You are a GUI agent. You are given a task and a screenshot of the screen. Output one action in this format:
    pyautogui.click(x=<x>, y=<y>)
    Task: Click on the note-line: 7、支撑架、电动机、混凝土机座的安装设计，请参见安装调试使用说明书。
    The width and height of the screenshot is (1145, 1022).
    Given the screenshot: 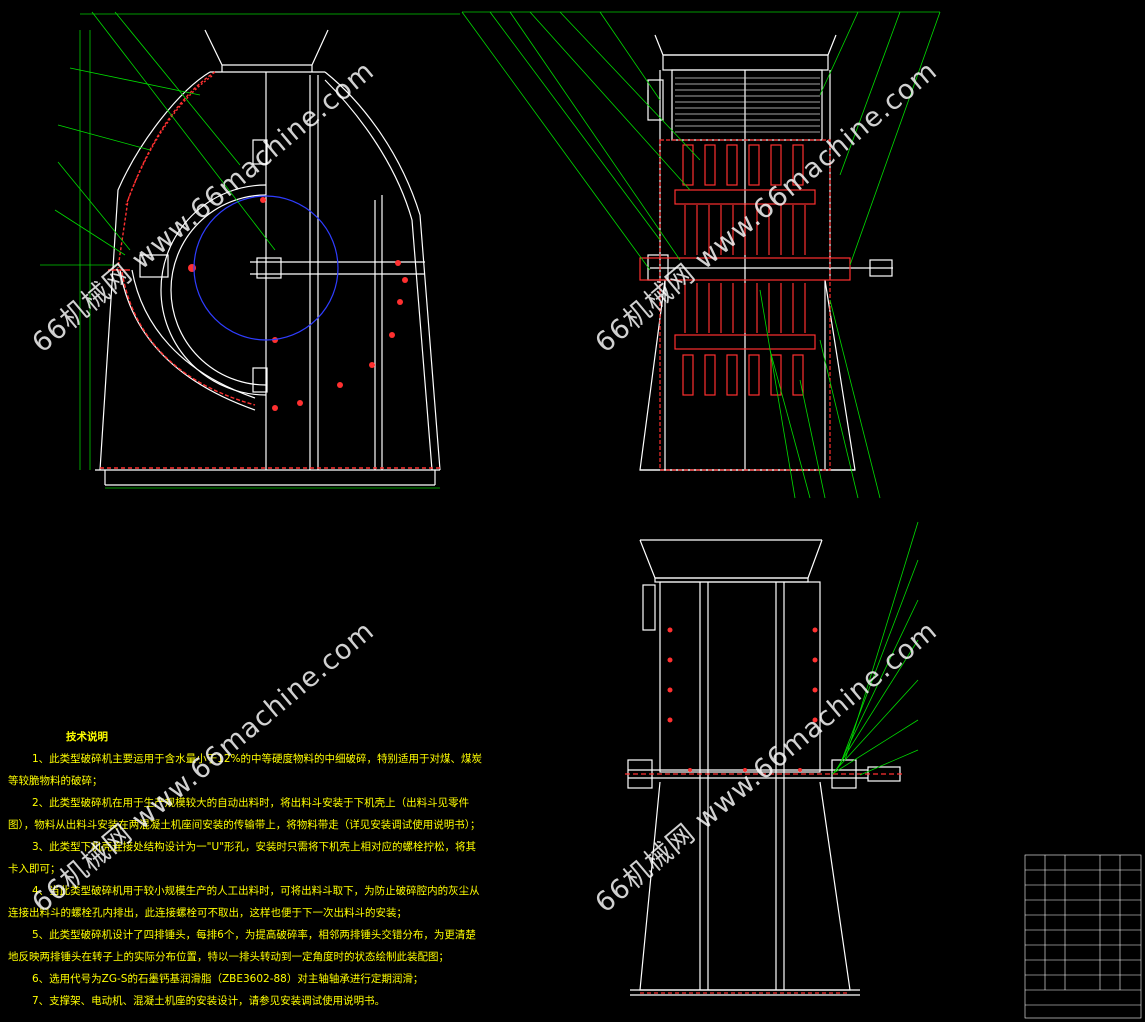 What is the action you would take?
    pyautogui.click(x=209, y=1001)
    